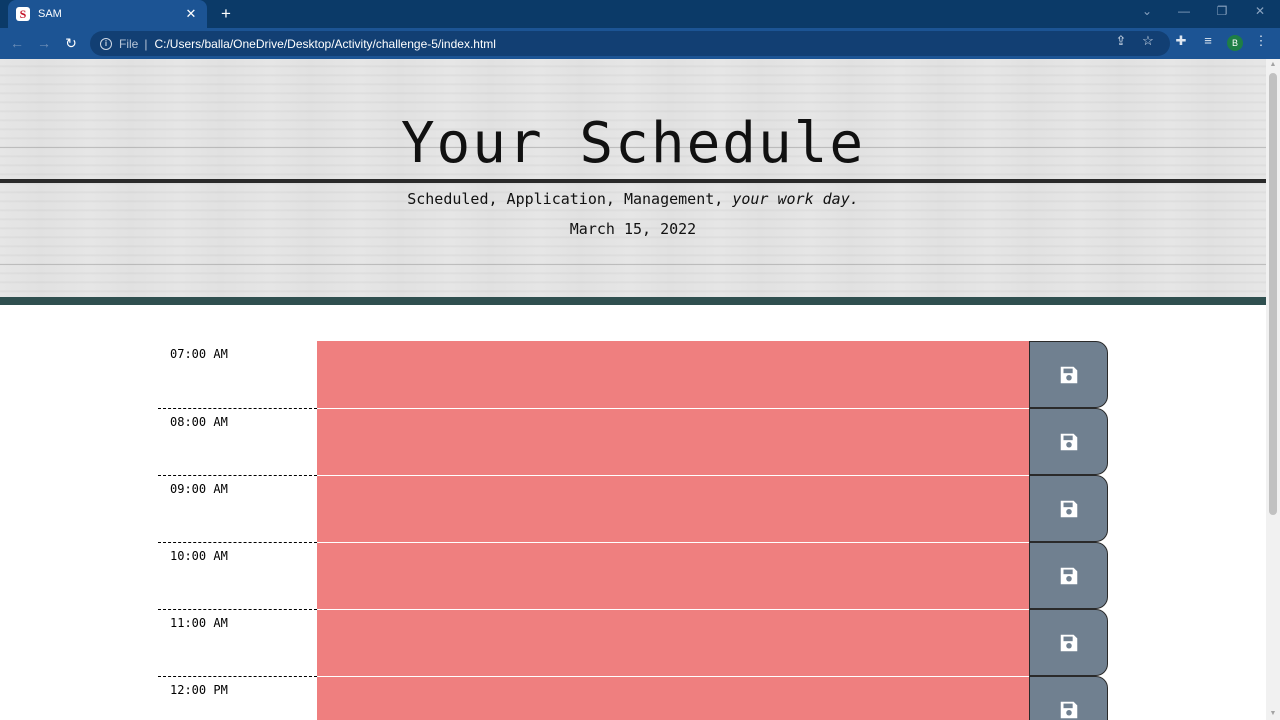 The height and width of the screenshot is (720, 1280). Describe the element at coordinates (237, 698) in the screenshot. I see `hour-label: 12:00 PM` at that location.